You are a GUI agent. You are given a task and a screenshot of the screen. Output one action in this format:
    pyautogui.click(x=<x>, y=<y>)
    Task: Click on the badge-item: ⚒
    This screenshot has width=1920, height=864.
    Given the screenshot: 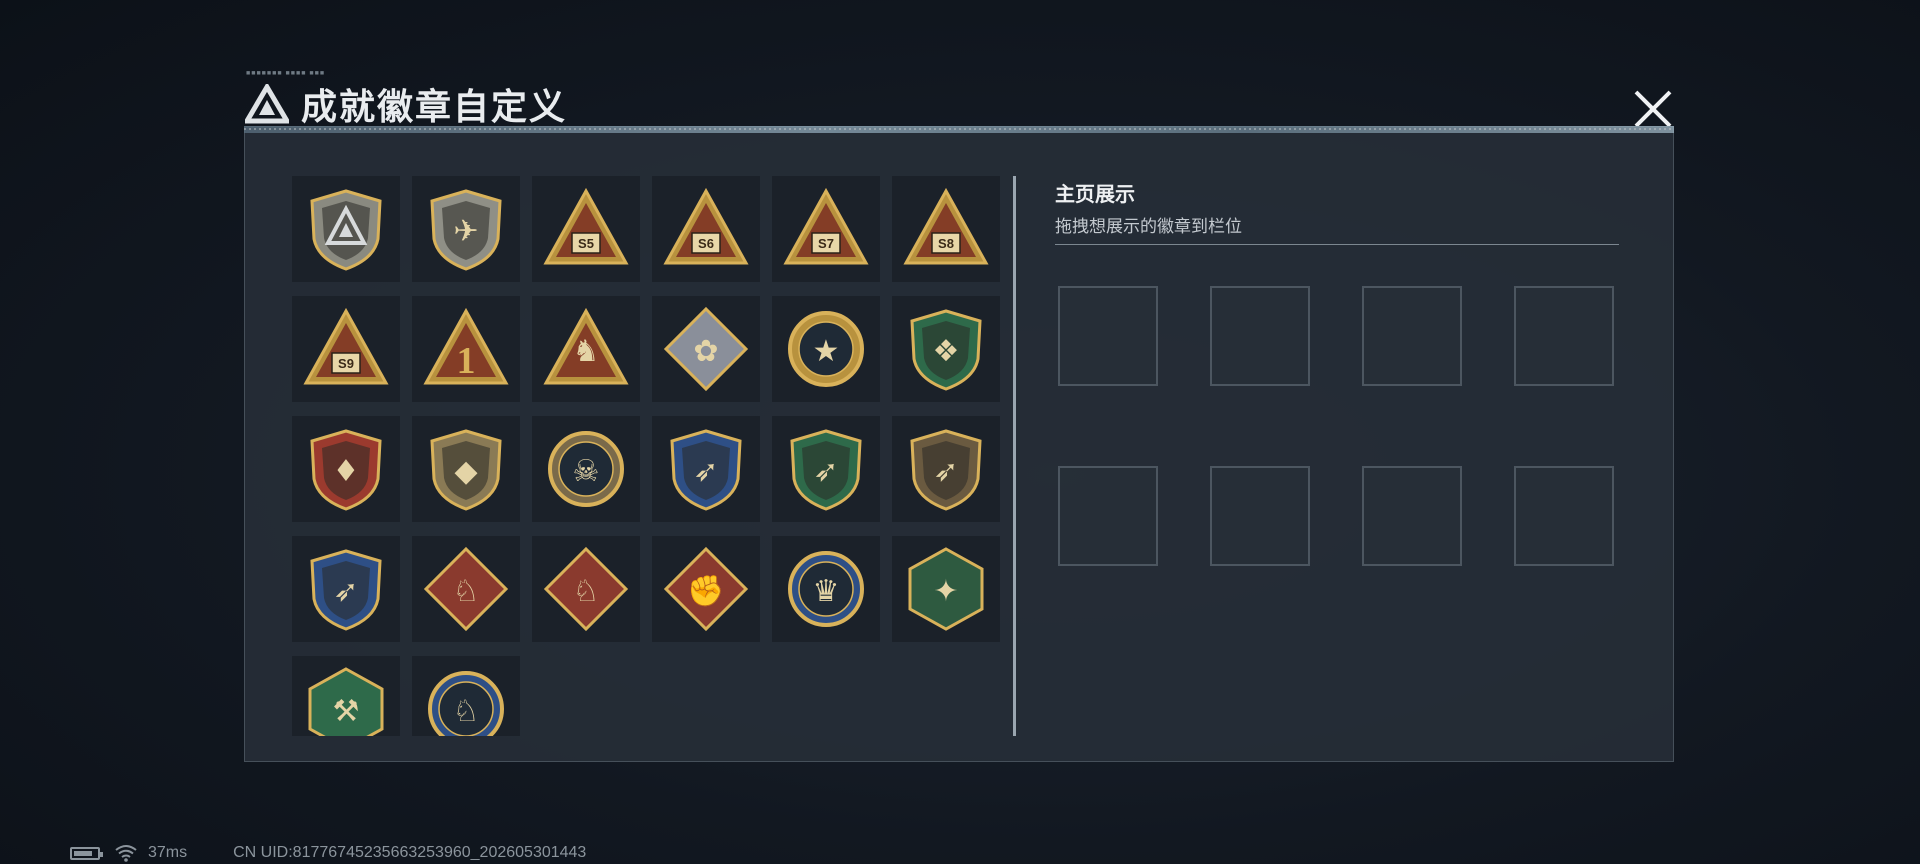 What is the action you would take?
    pyautogui.click(x=346, y=696)
    